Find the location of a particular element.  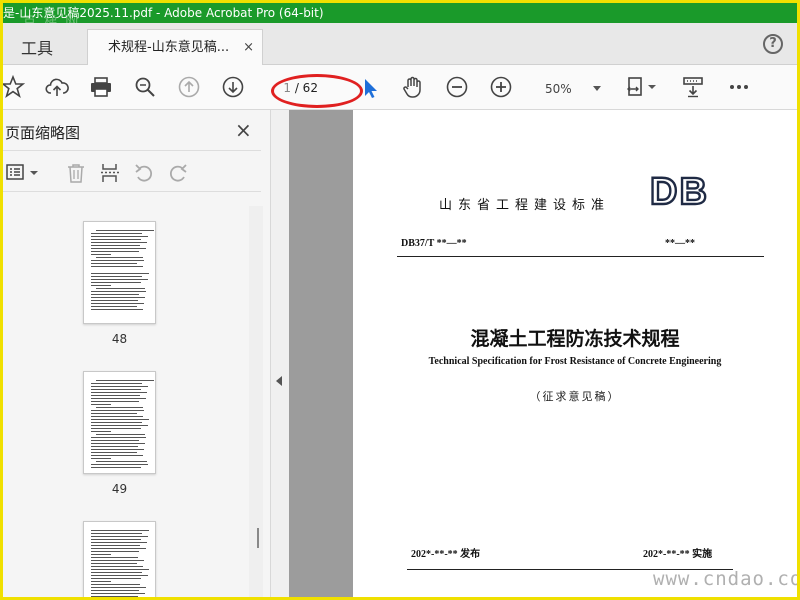

db-logo: DB is located at coordinates (679, 190).